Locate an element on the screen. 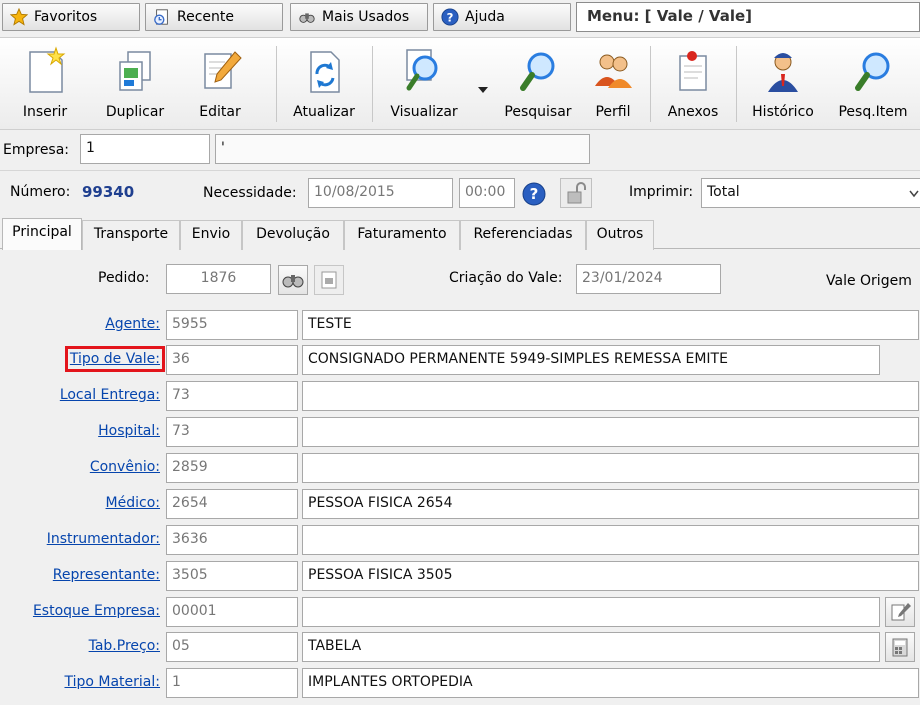 The width and height of the screenshot is (920, 705). toolbar-separator is located at coordinates (372, 84).